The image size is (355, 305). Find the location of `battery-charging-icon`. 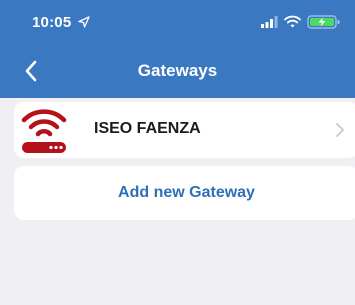

battery-charging-icon is located at coordinates (323, 22).